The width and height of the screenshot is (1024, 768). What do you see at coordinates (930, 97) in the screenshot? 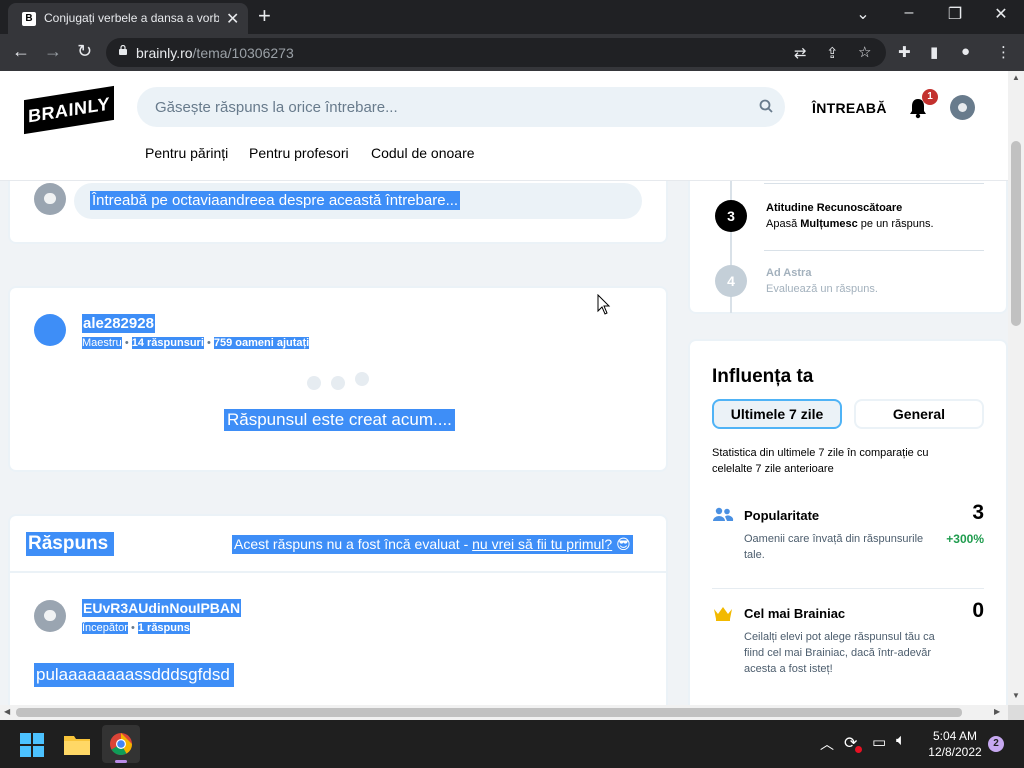
I see `notification-badge: 1` at bounding box center [930, 97].